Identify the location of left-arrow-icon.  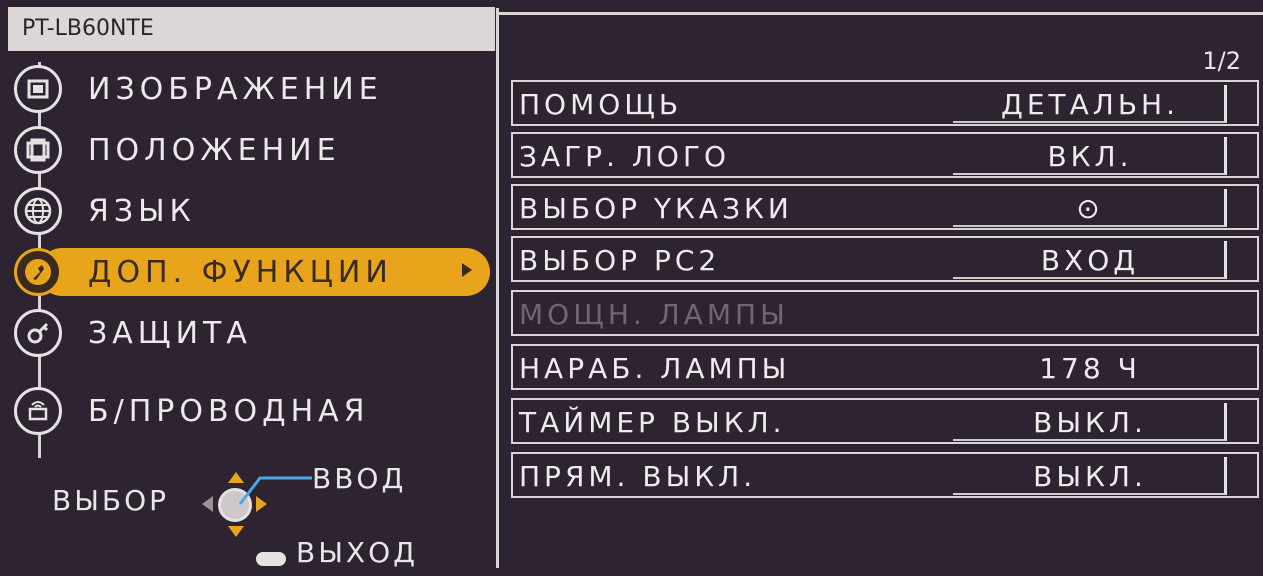
(207, 504).